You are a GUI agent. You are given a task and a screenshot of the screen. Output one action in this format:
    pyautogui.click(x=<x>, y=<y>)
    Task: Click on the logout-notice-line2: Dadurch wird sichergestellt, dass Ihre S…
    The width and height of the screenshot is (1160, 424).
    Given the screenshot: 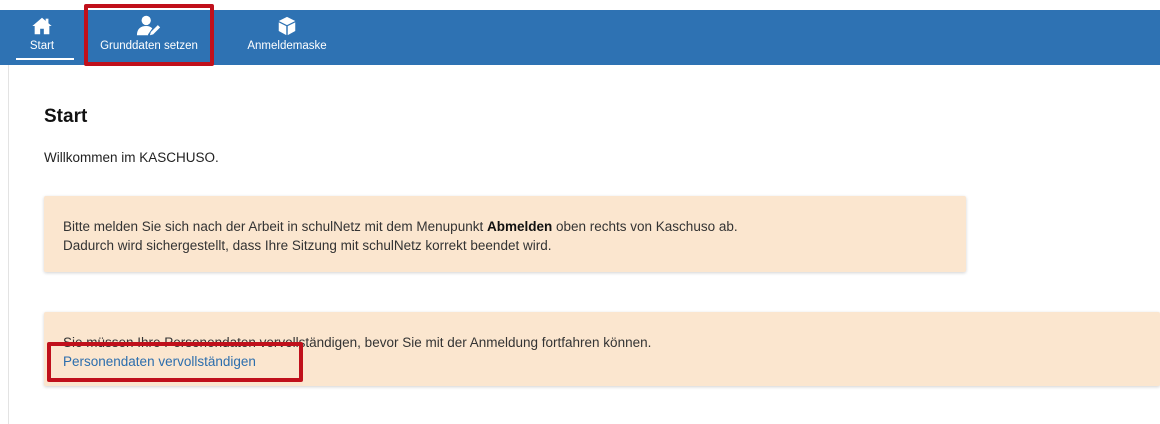 What is the action you would take?
    pyautogui.click(x=307, y=245)
    